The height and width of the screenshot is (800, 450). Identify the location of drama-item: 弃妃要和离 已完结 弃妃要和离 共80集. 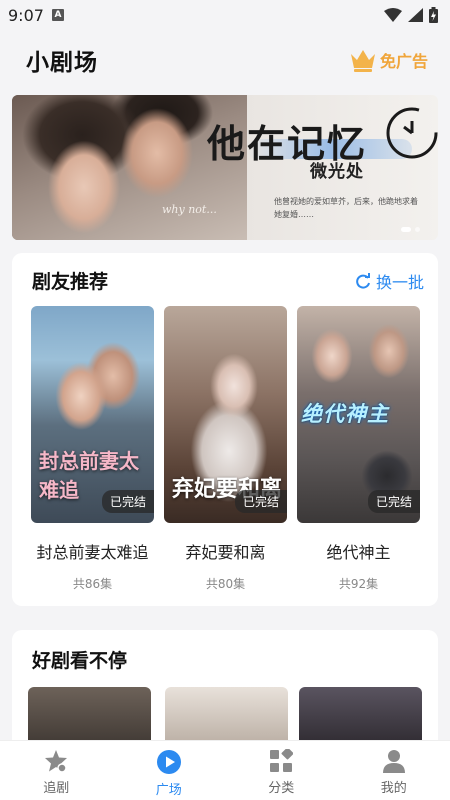
(225, 449).